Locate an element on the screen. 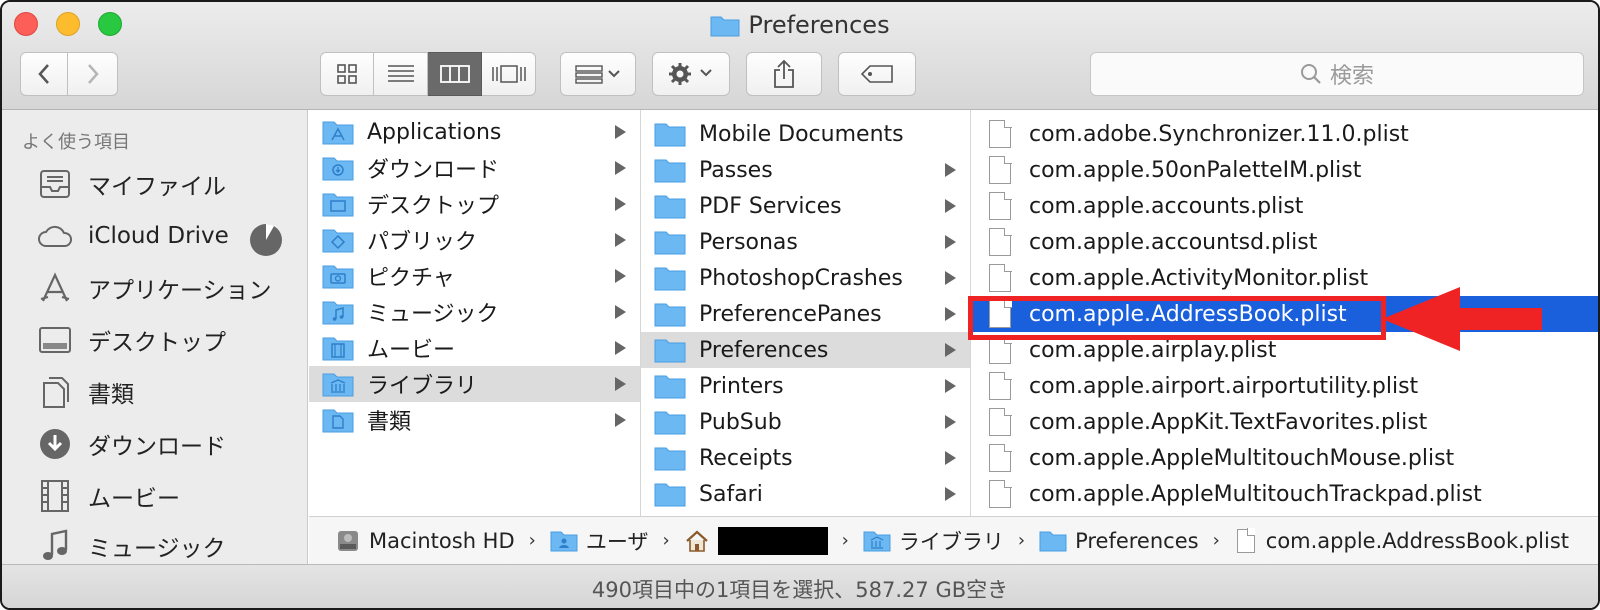  forward-button is located at coordinates (93, 74).